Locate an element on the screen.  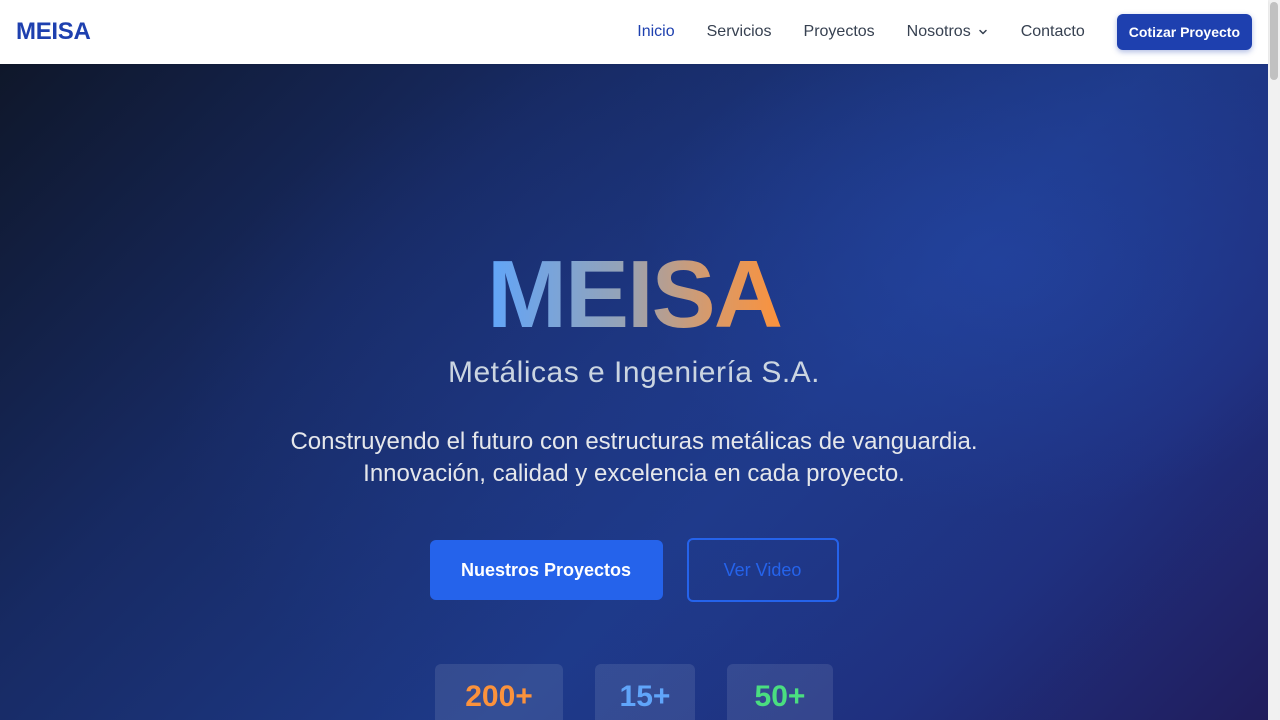
nav-link-nosotros: Nosotros is located at coordinates (948, 32).